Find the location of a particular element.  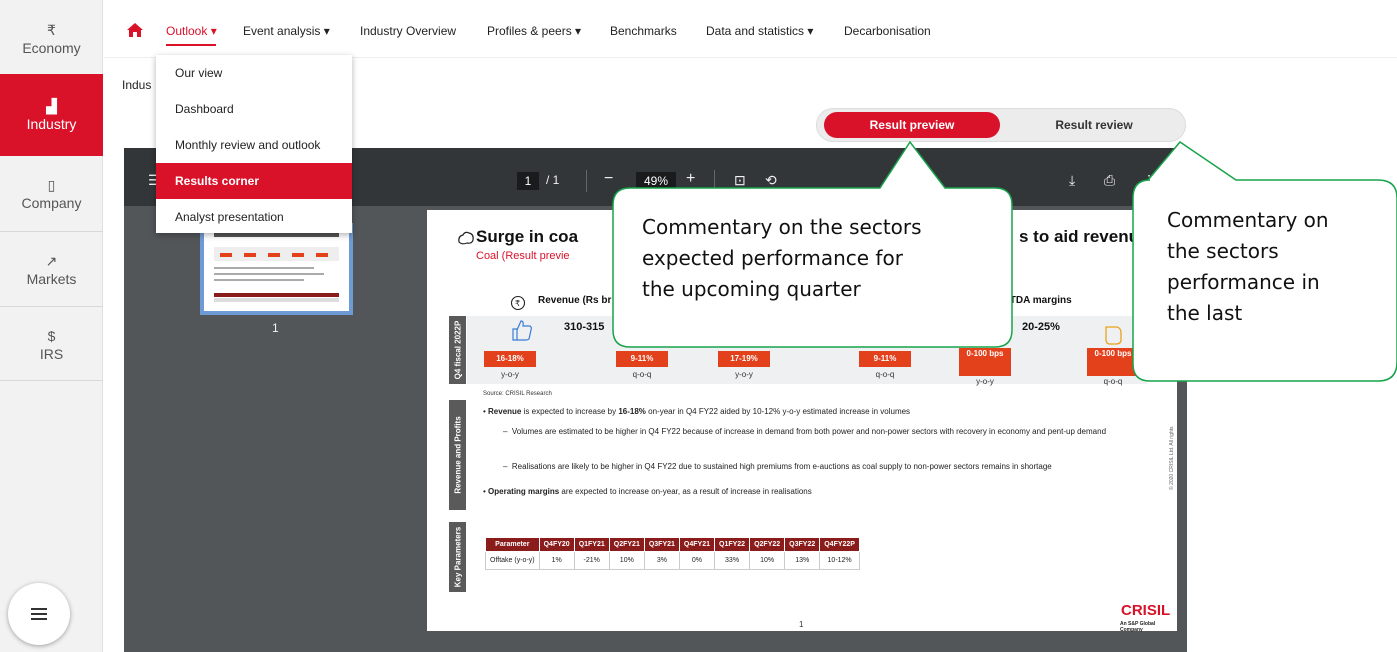

result-toggle: Result preview Result review is located at coordinates (1001, 125).